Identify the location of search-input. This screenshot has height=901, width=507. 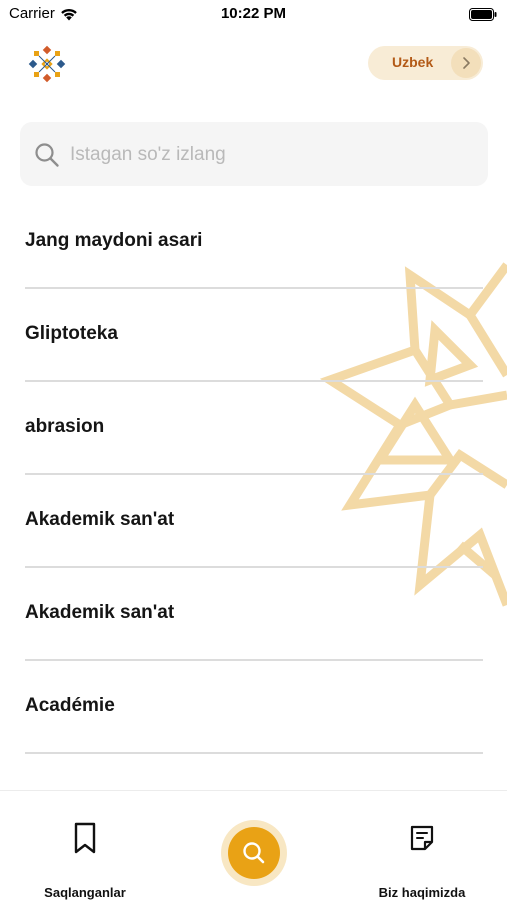
(270, 155).